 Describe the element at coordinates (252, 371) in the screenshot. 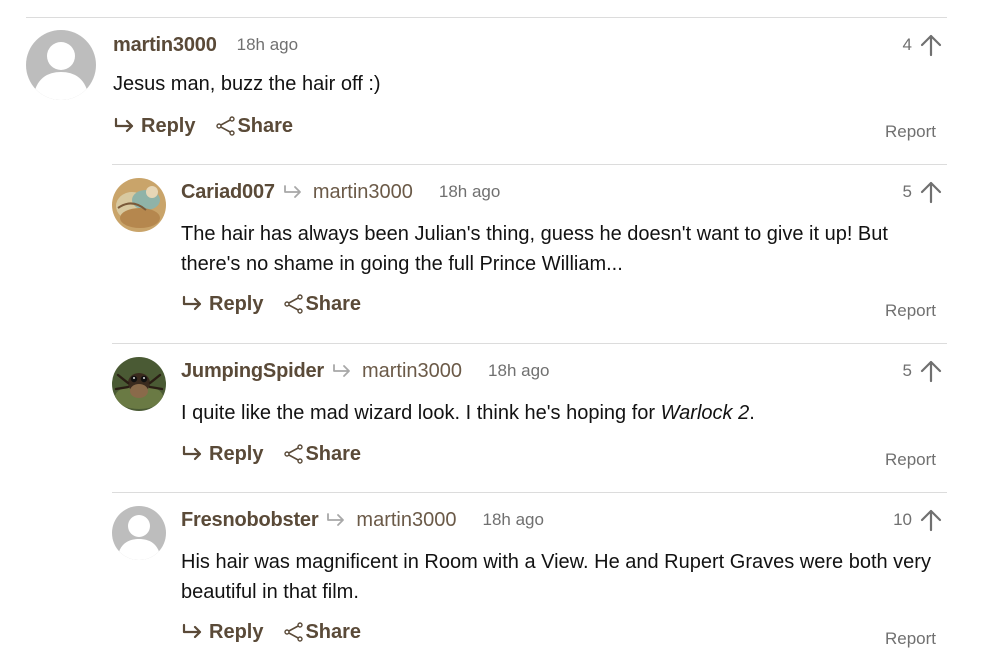

I see `username: JumpingSpider` at that location.